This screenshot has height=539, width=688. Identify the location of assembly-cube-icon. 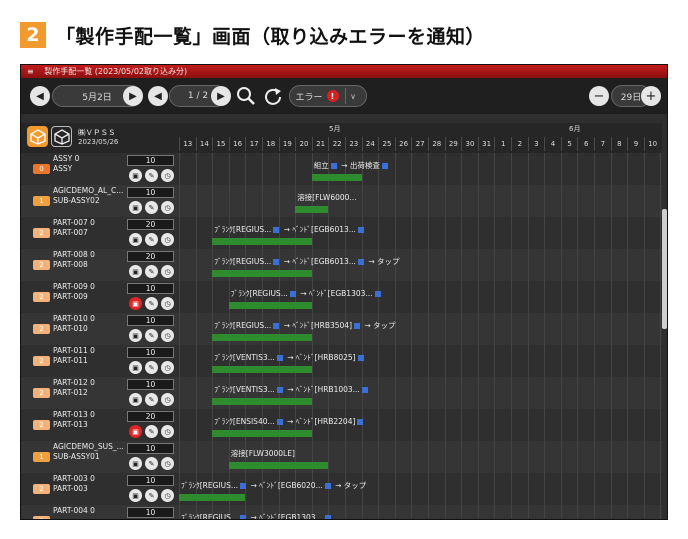
(37, 136).